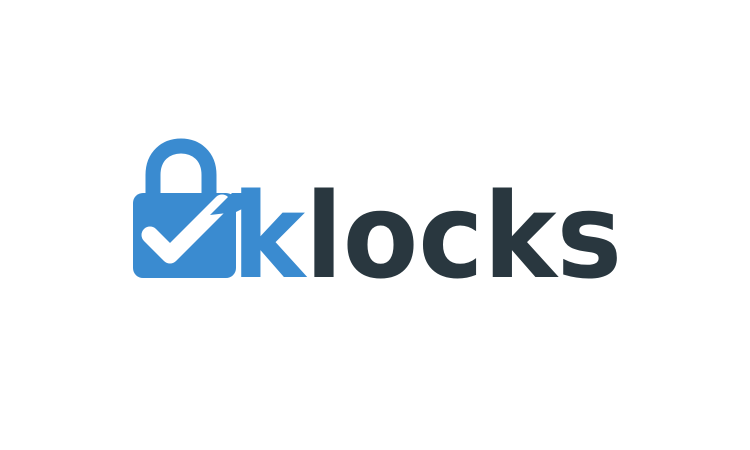  What do you see at coordinates (463, 236) in the screenshot?
I see `wordmark-rest: locks` at bounding box center [463, 236].